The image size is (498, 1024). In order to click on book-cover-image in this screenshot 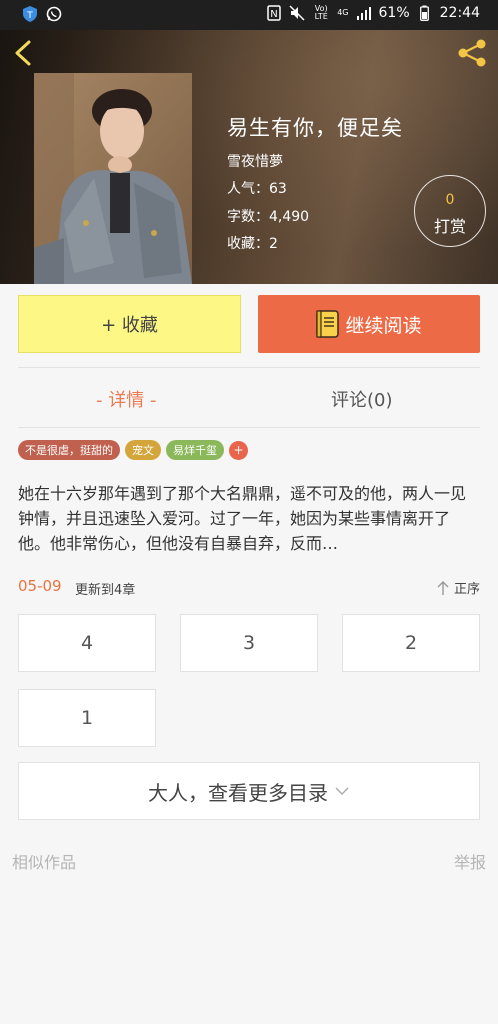, I will do `click(113, 178)`.